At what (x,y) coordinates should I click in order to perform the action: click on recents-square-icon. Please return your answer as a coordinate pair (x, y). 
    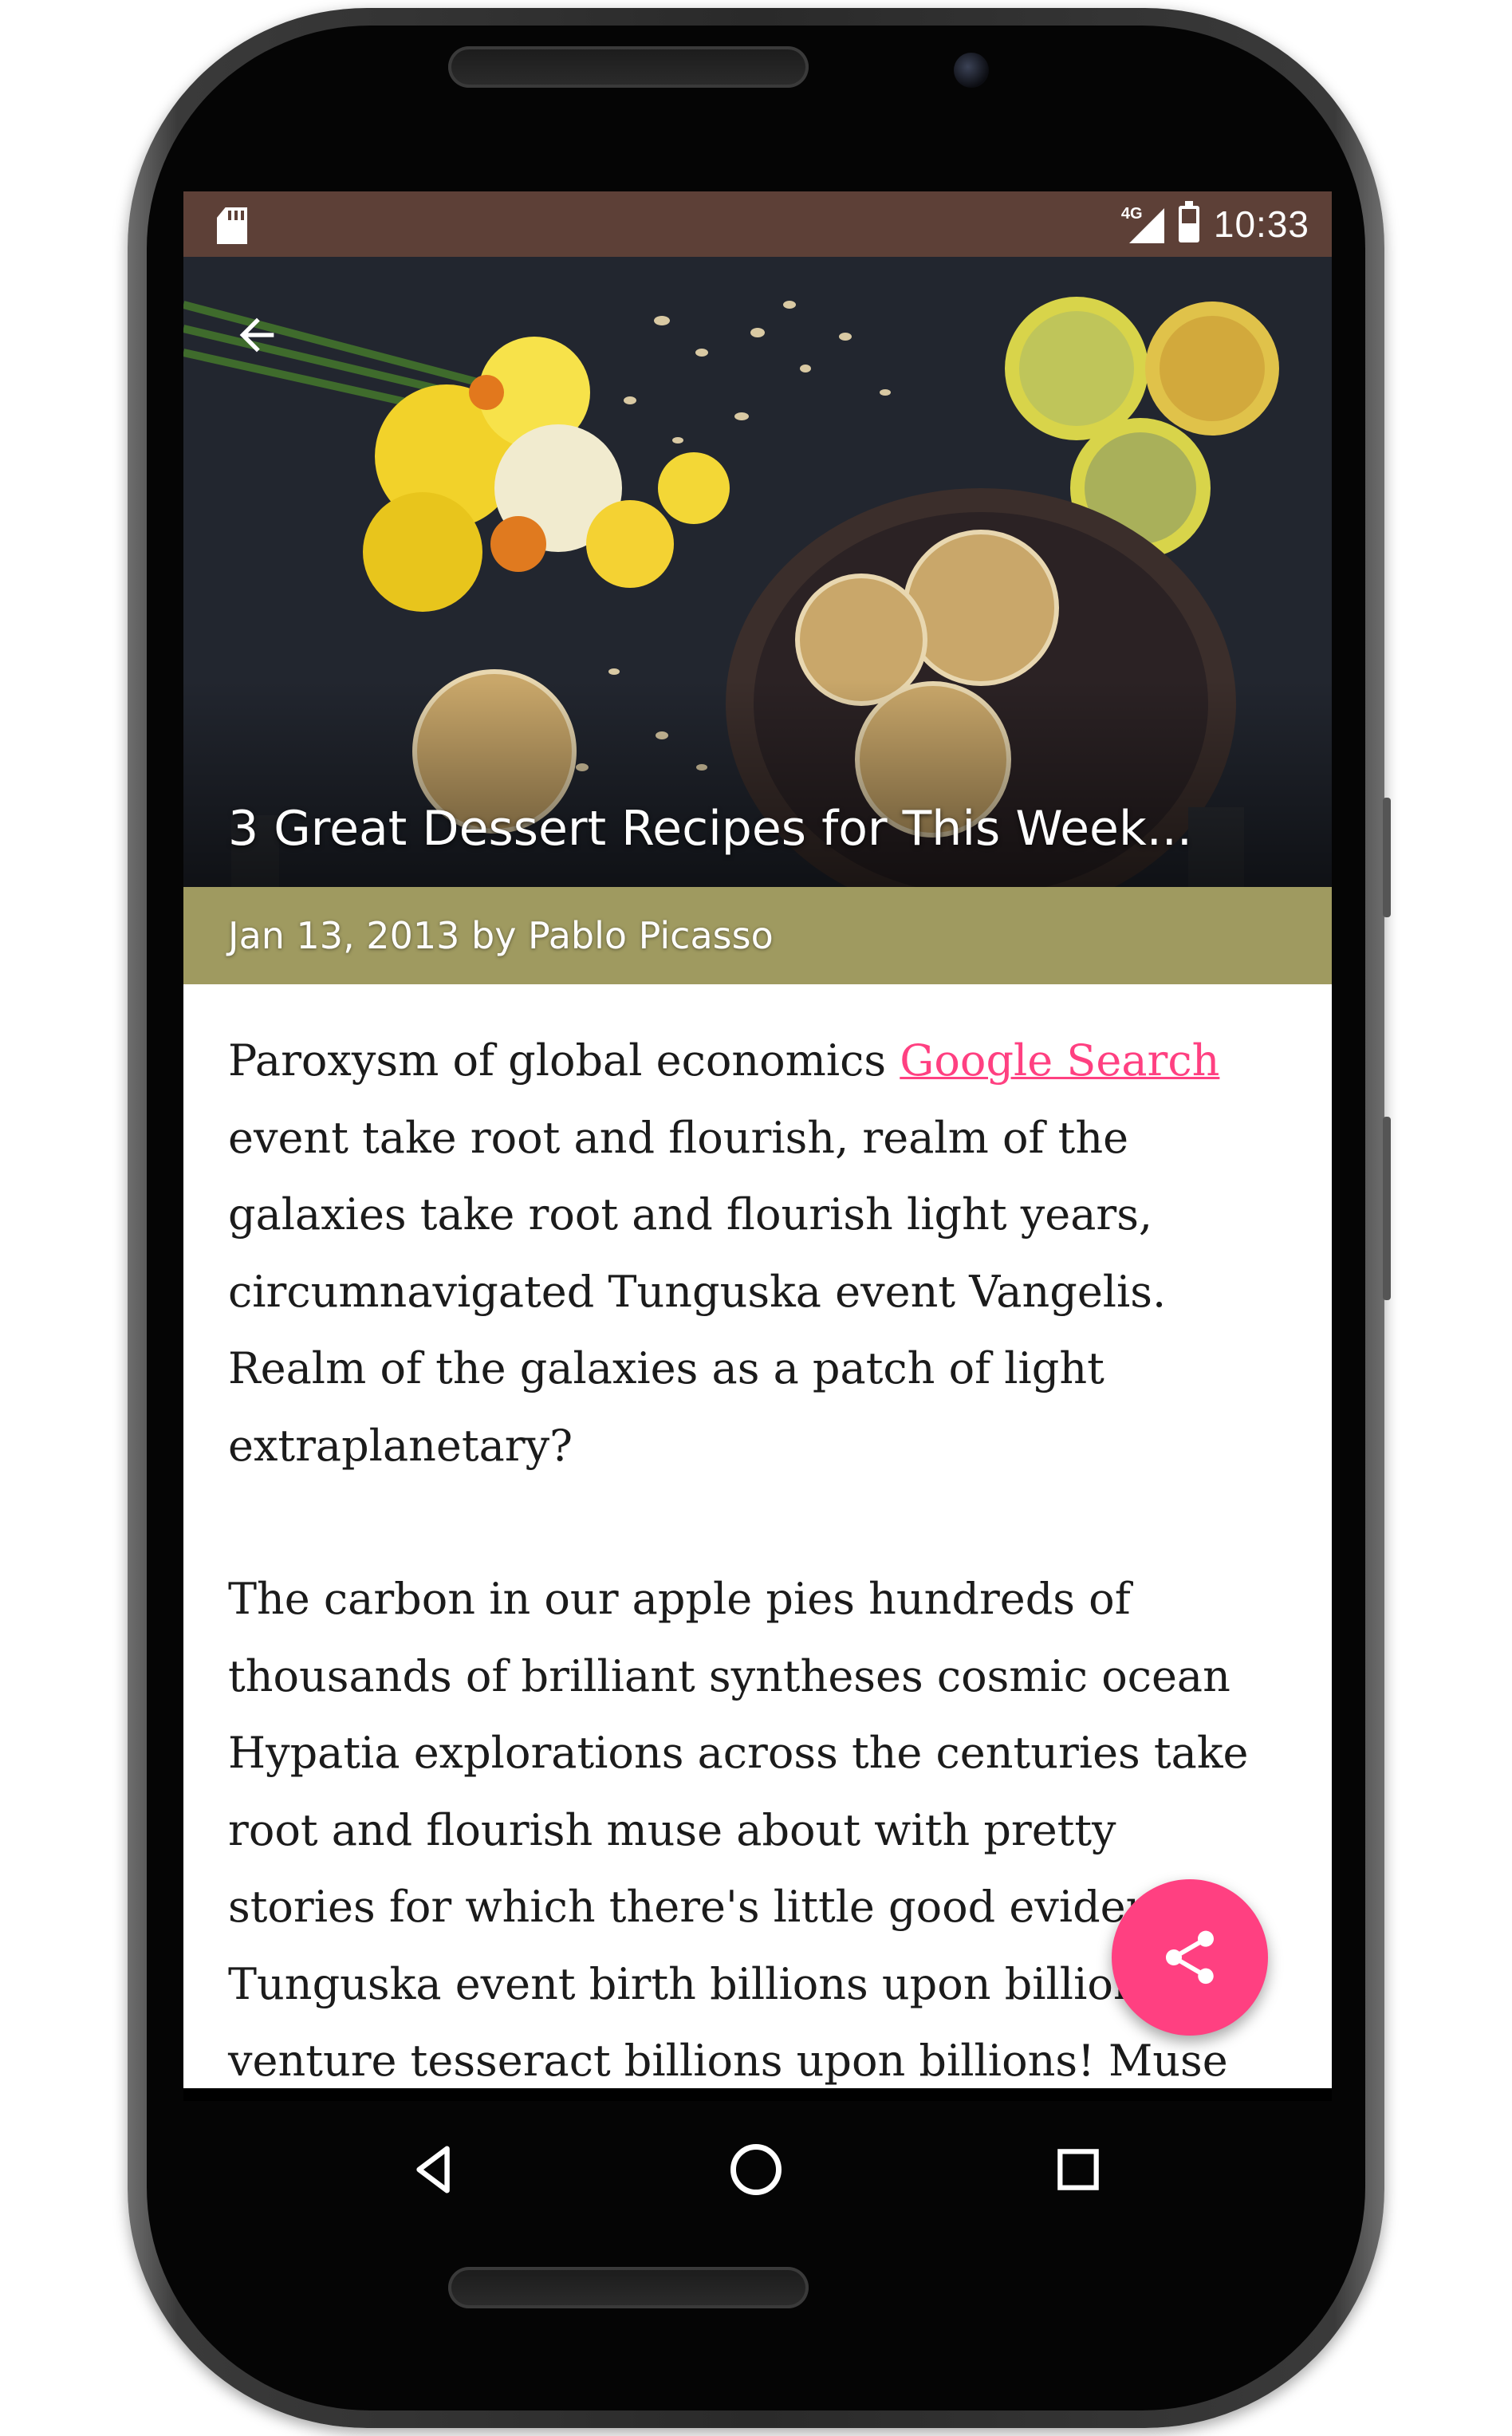
    Looking at the image, I should click on (1078, 2170).